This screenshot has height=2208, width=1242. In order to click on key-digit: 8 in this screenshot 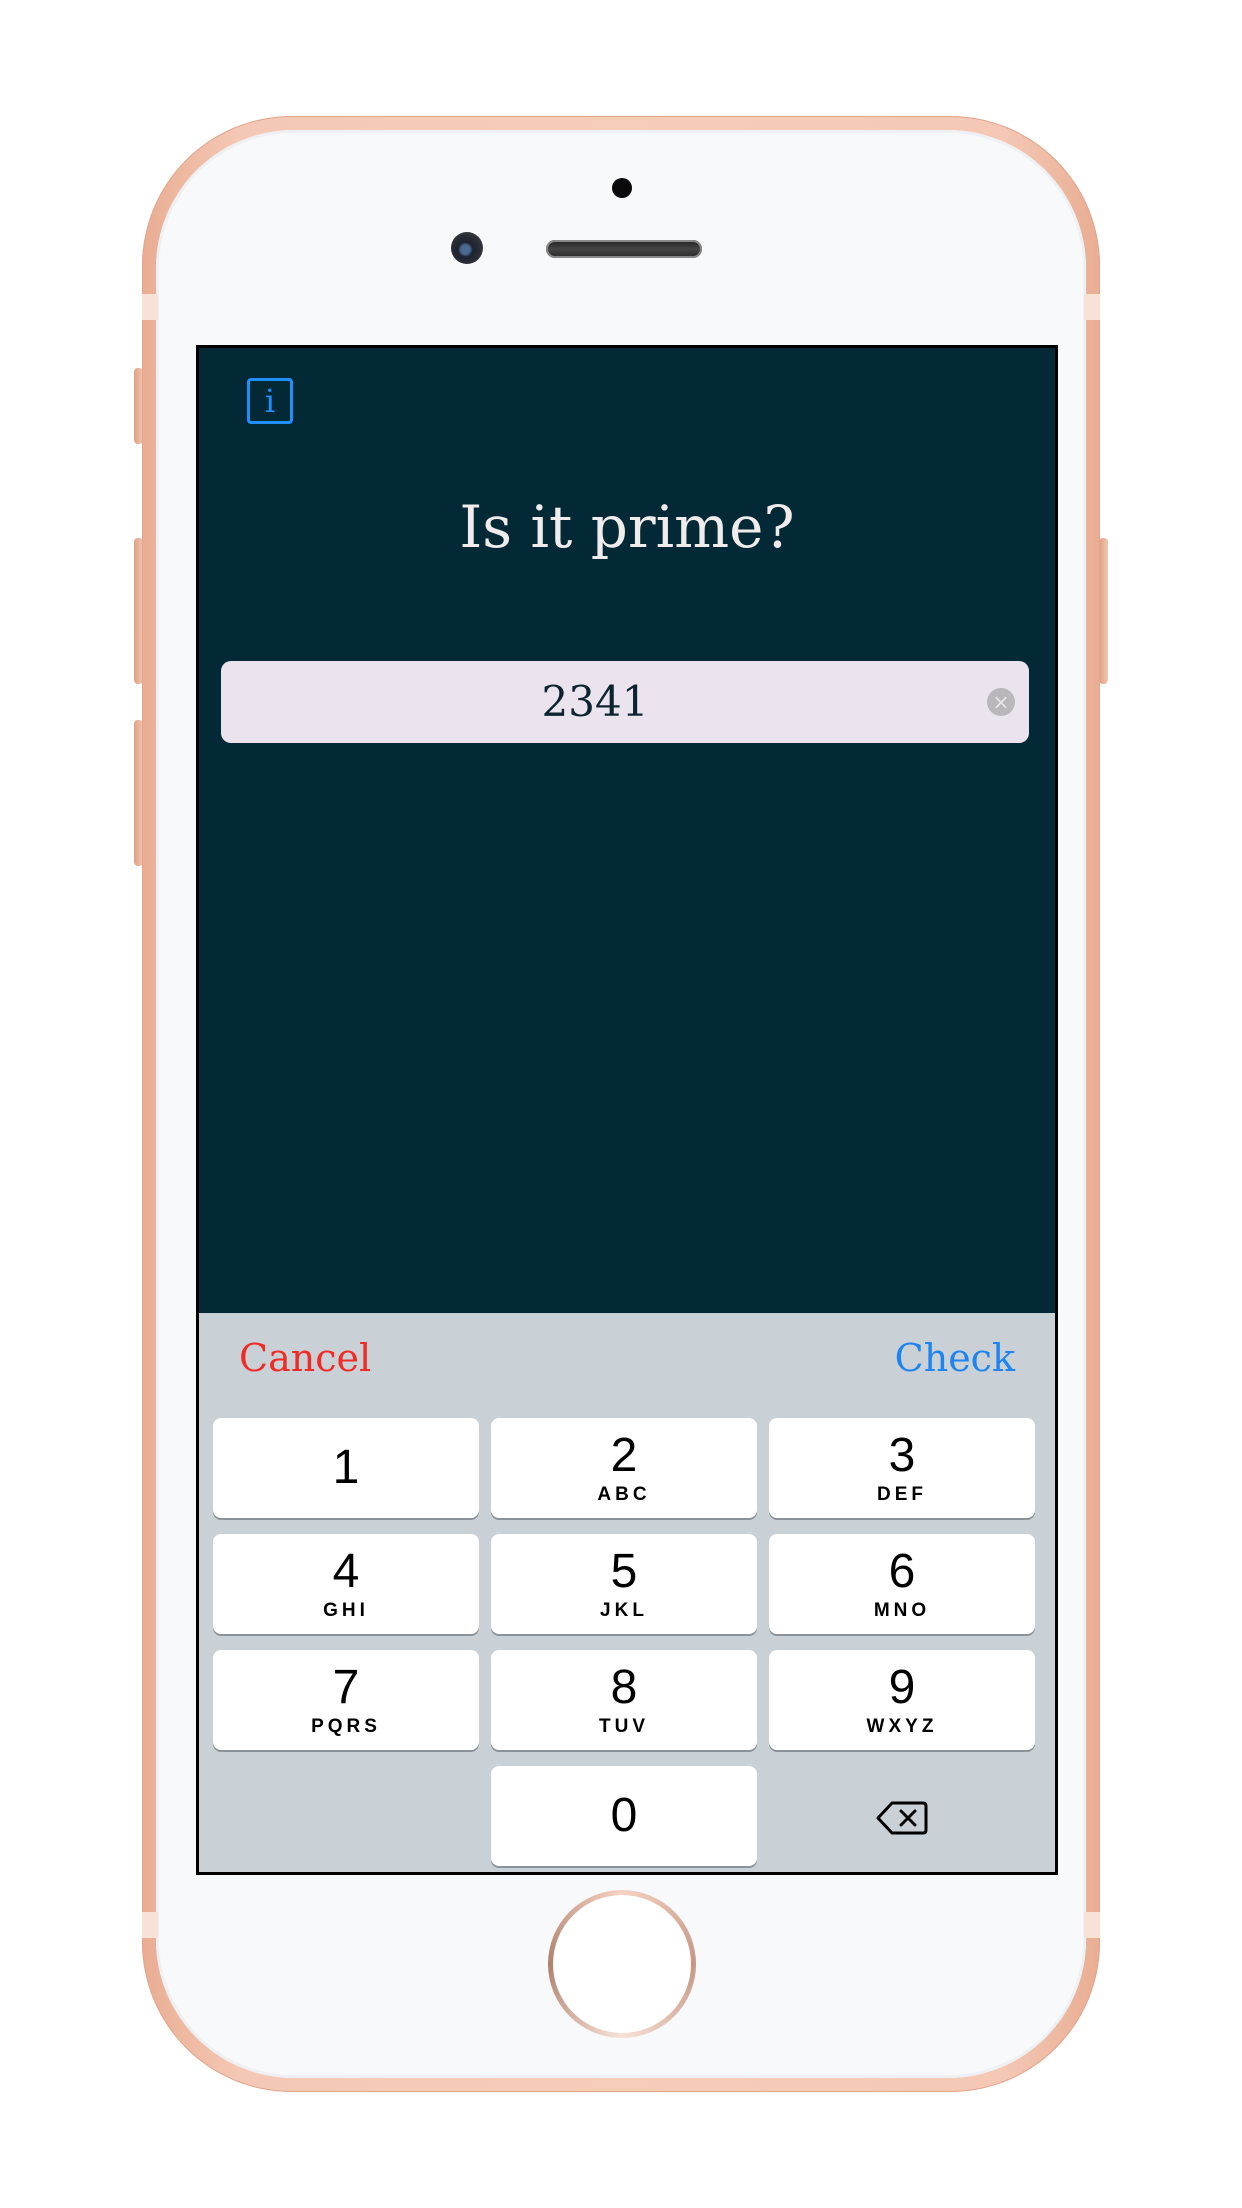, I will do `click(624, 1687)`.